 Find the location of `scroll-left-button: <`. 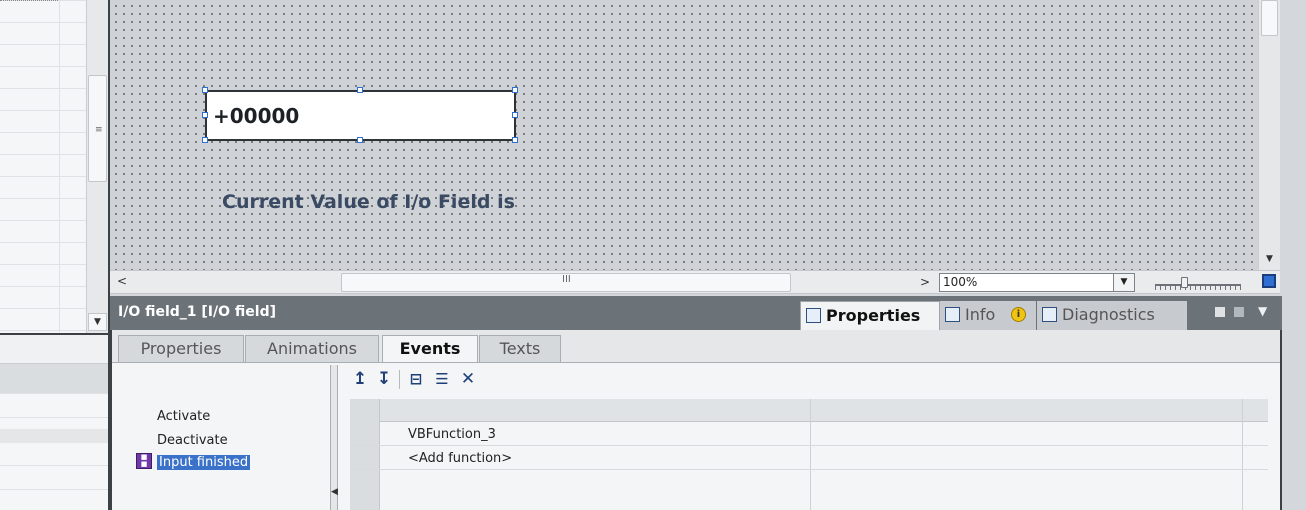

scroll-left-button: < is located at coordinates (122, 281).